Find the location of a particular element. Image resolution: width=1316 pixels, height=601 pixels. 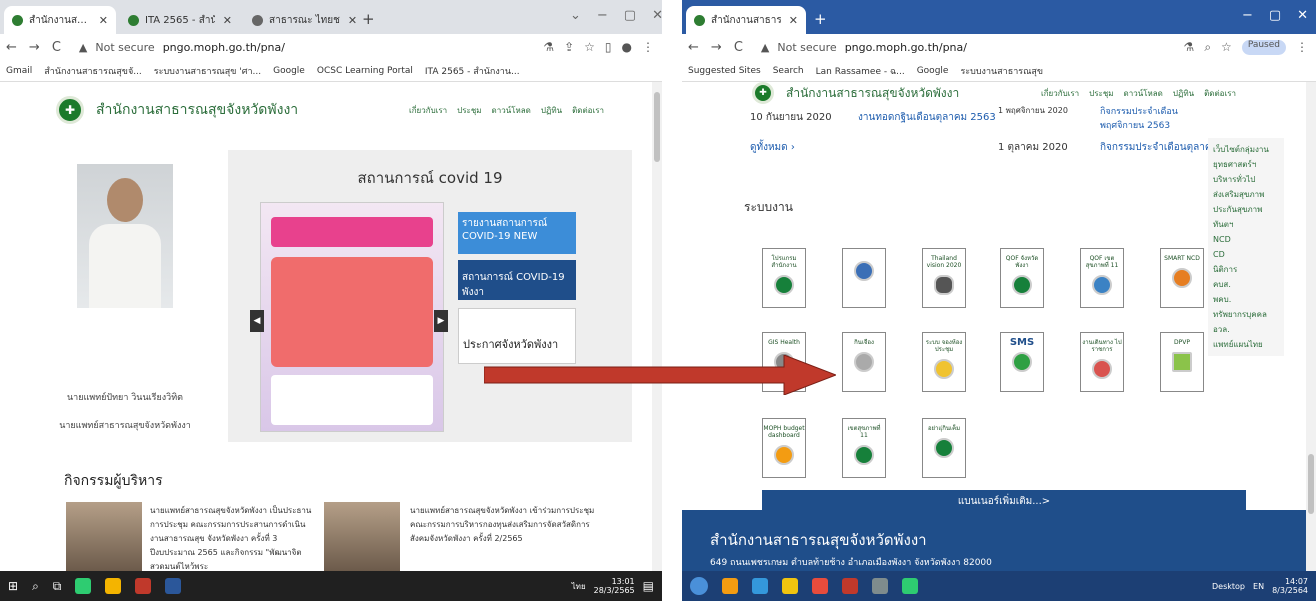

moph-logo-icon: ✚ is located at coordinates (763, 93).